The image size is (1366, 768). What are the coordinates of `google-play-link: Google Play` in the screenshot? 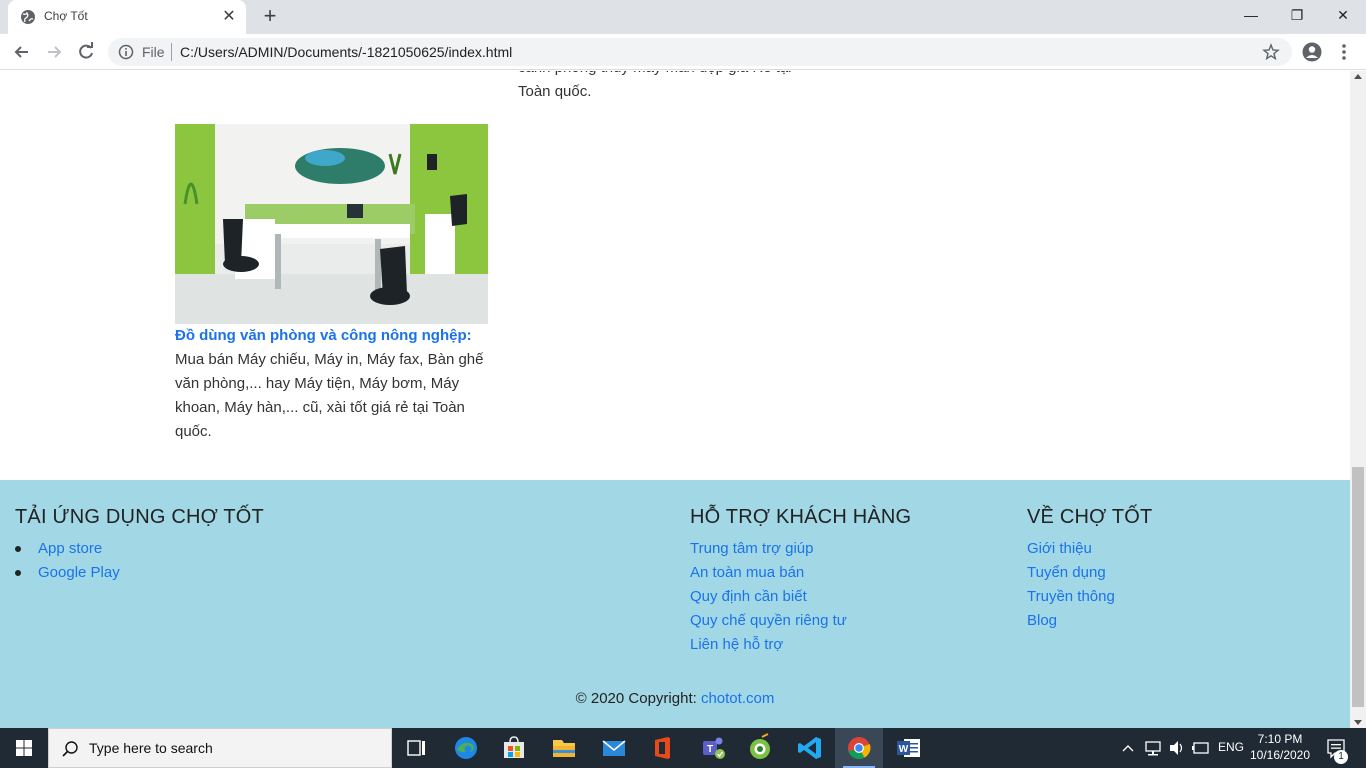 It's located at (139, 573).